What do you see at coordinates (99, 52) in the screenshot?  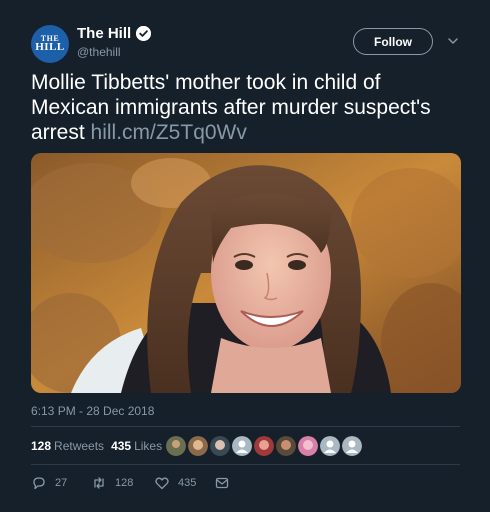 I see `handle: @thehill` at bounding box center [99, 52].